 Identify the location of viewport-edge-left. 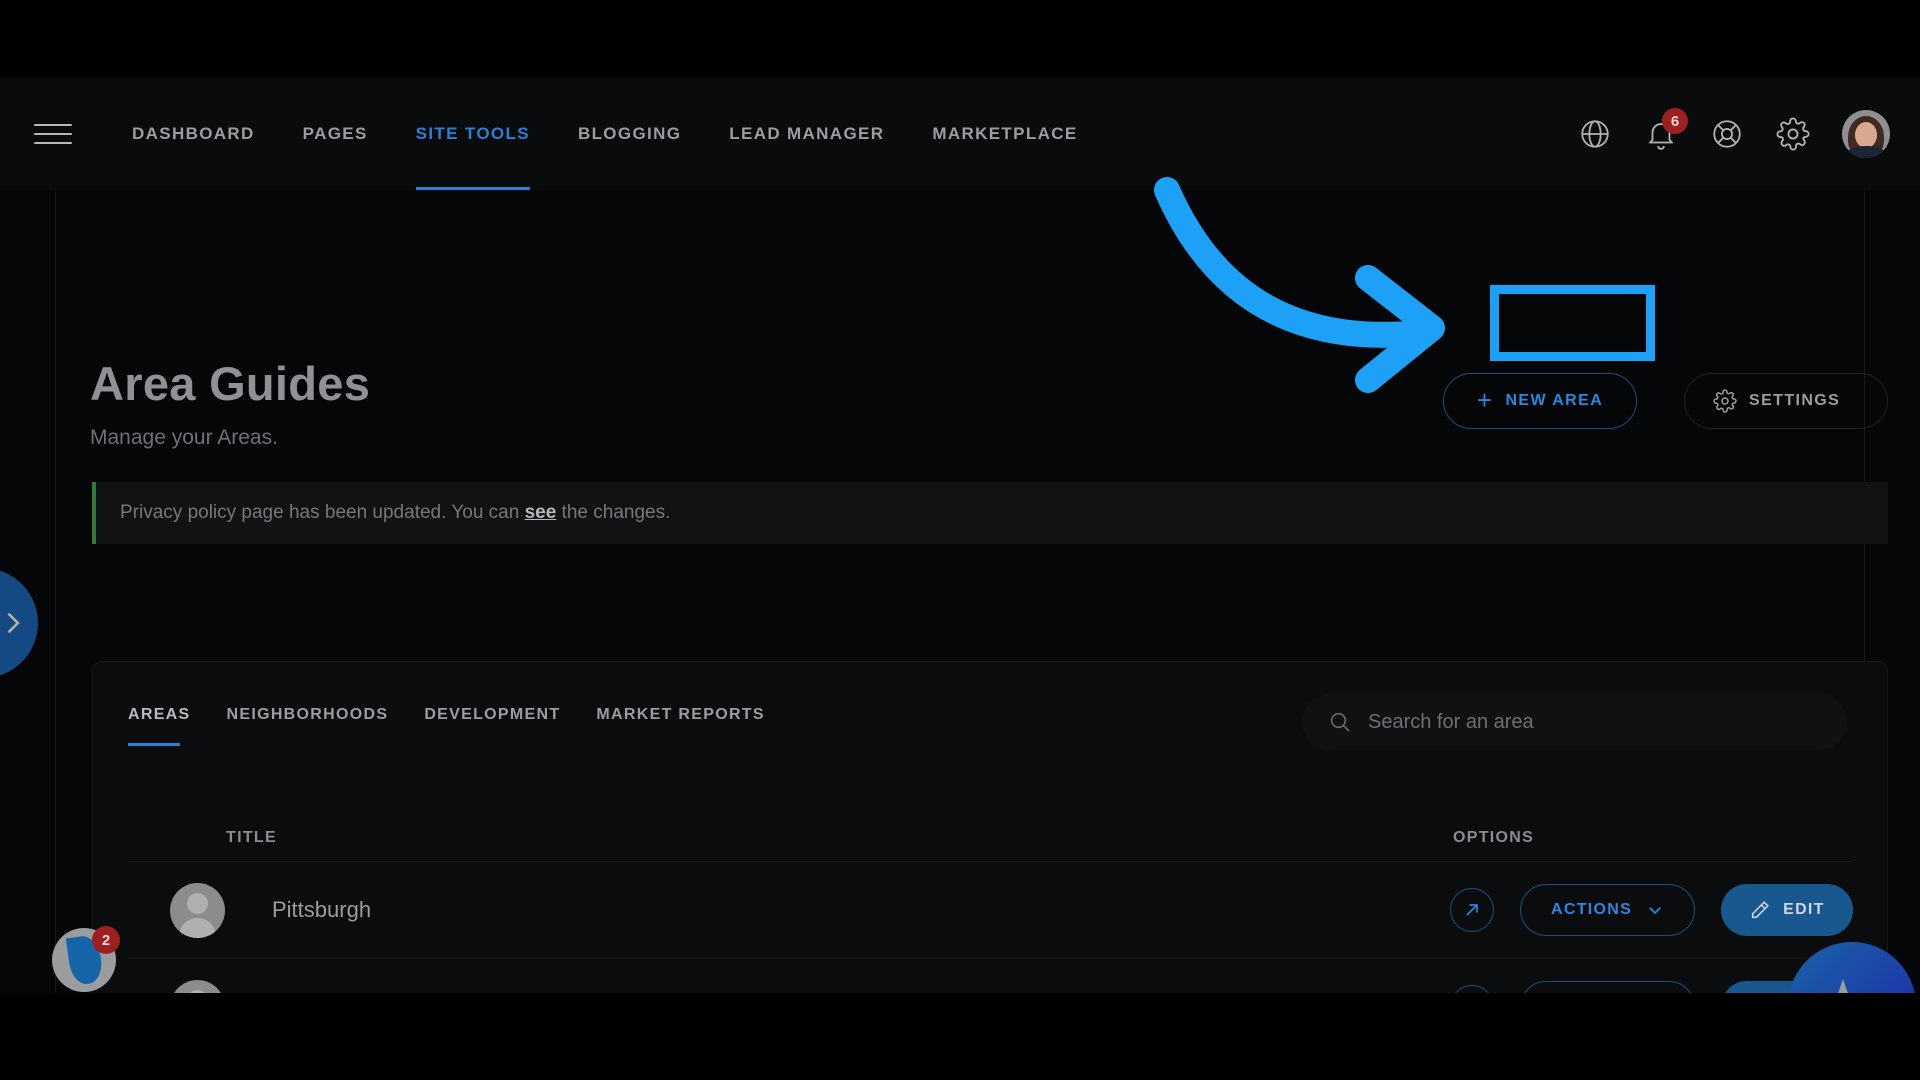
(55, 535).